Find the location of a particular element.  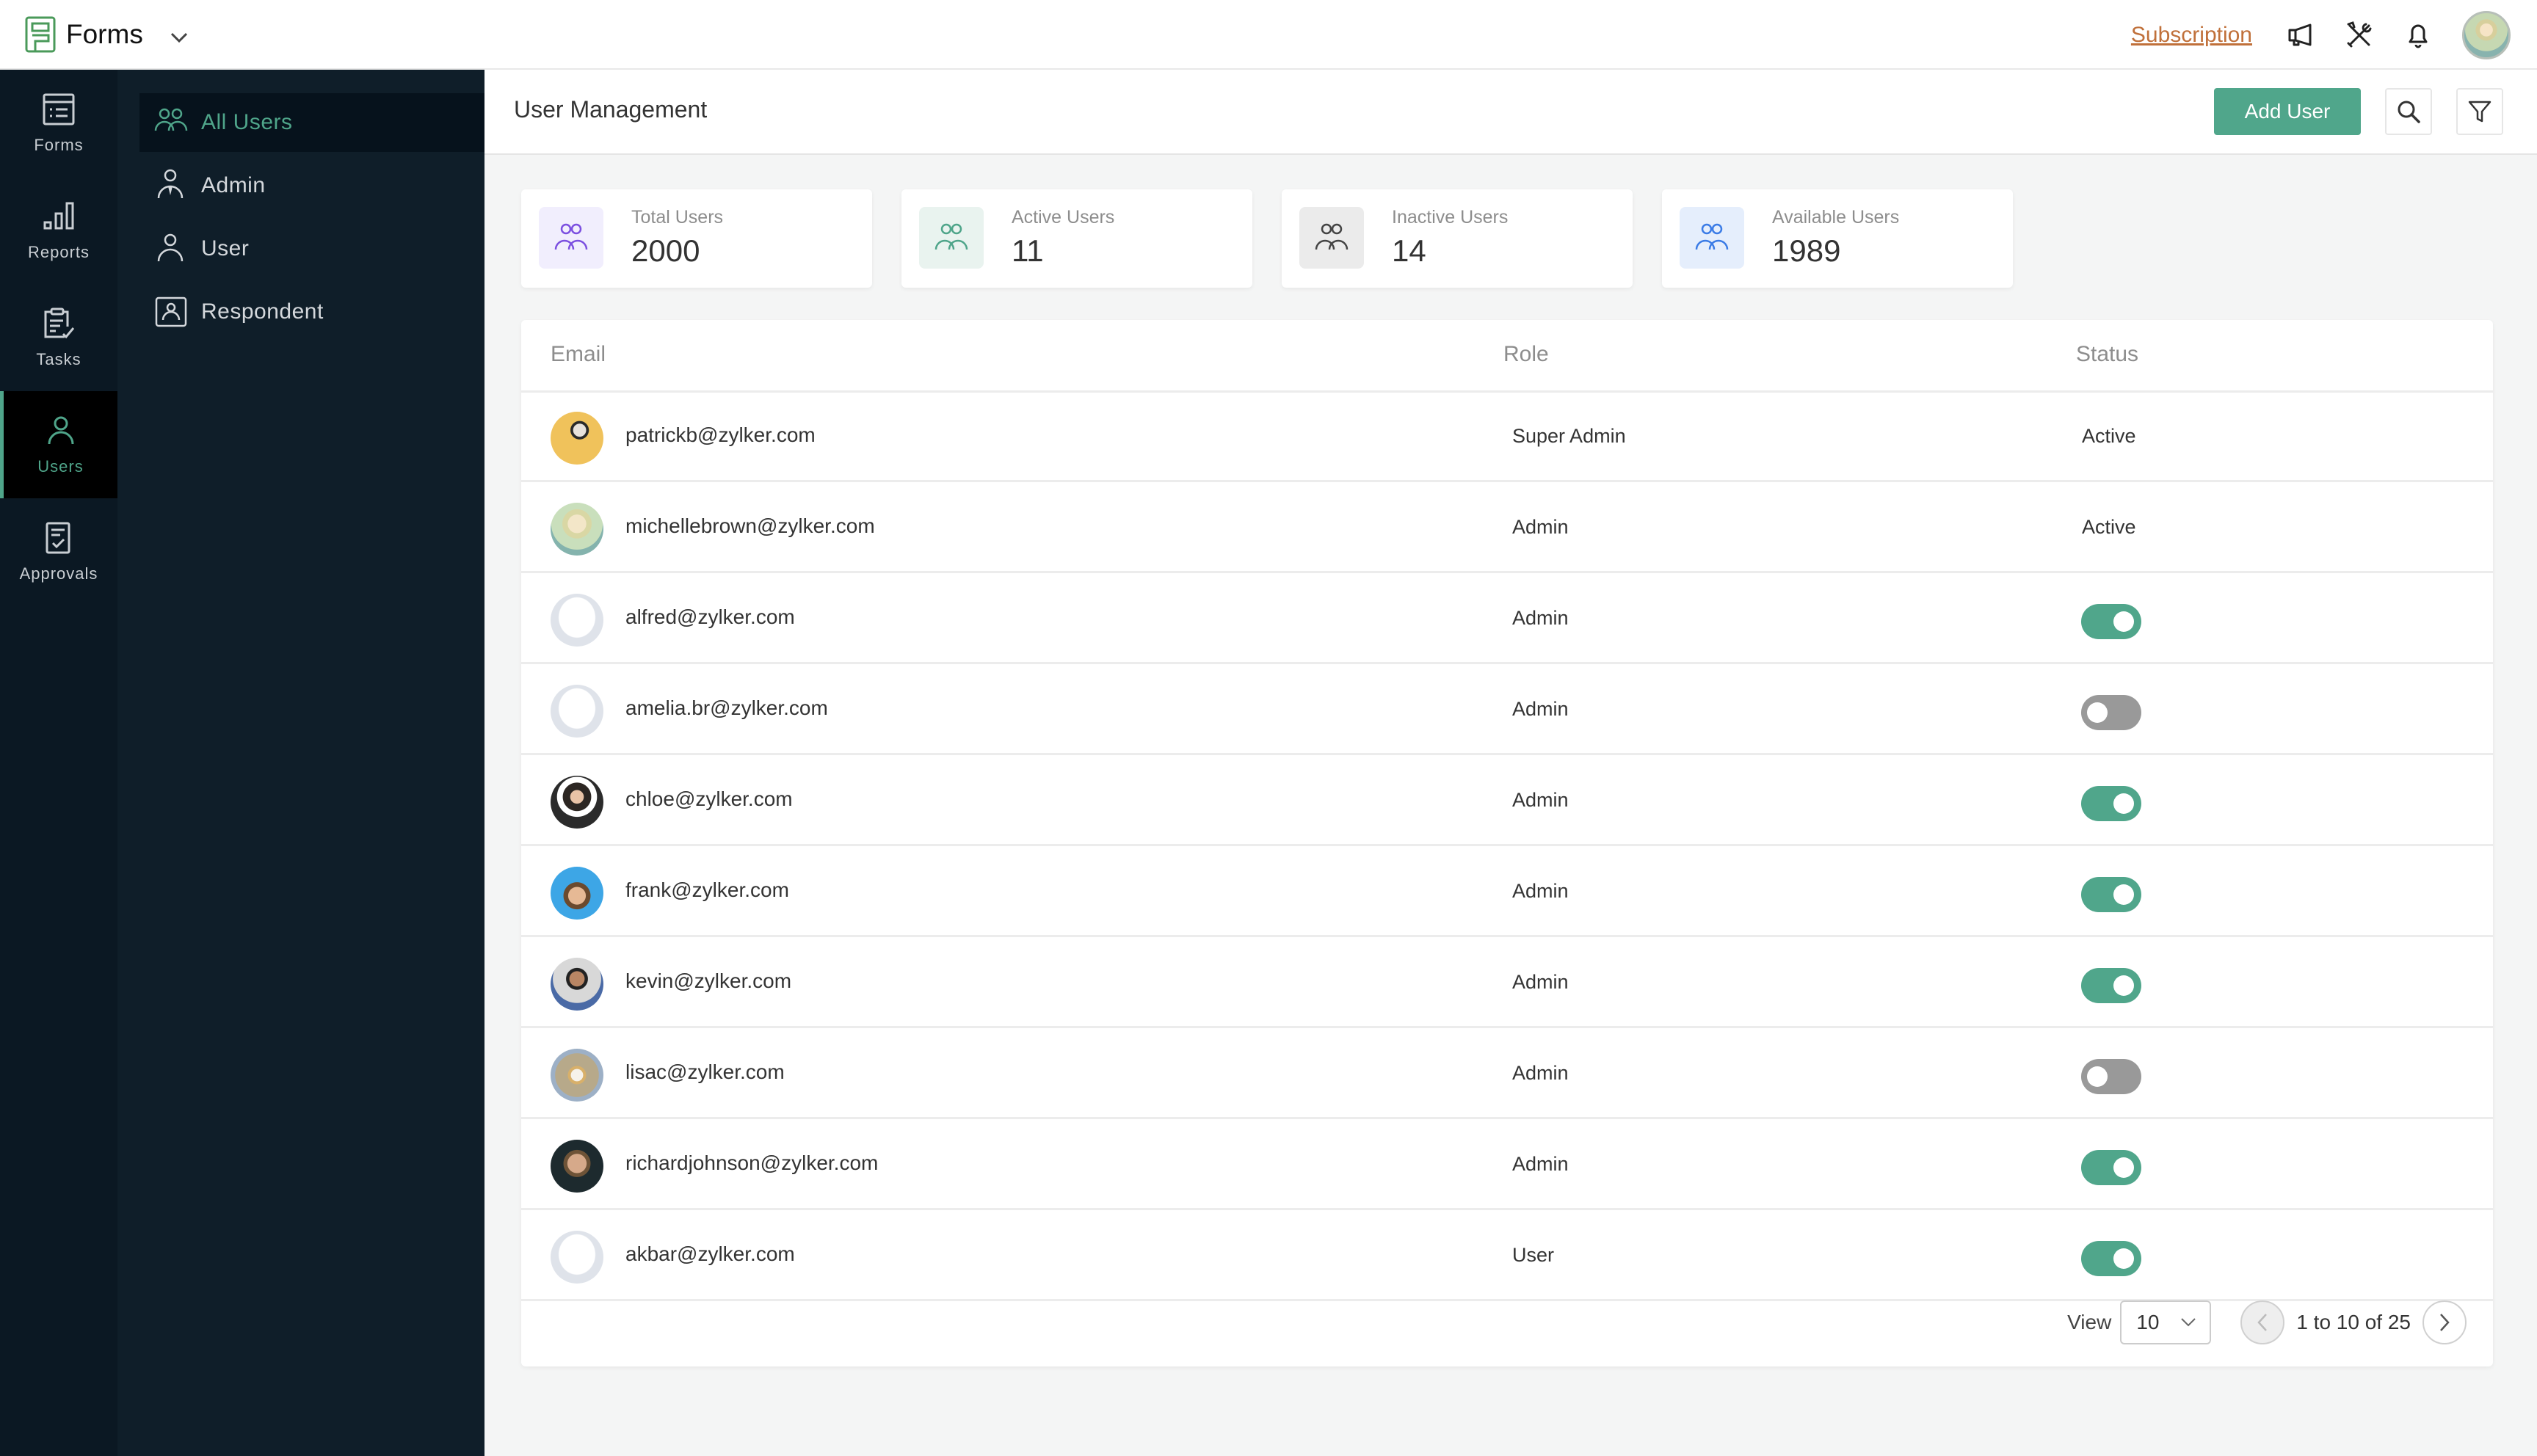

rail-item-users: Users is located at coordinates (58, 445).